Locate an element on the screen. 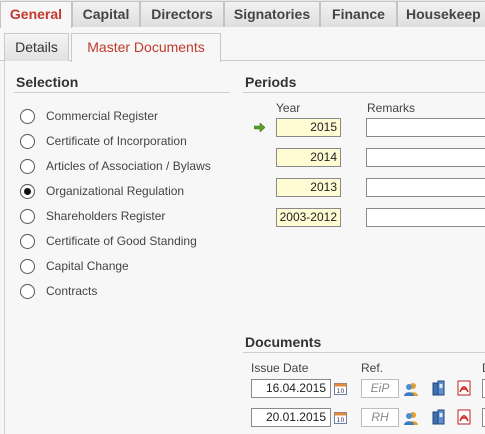  radio-capital-change: Capital Change is located at coordinates (74, 266).